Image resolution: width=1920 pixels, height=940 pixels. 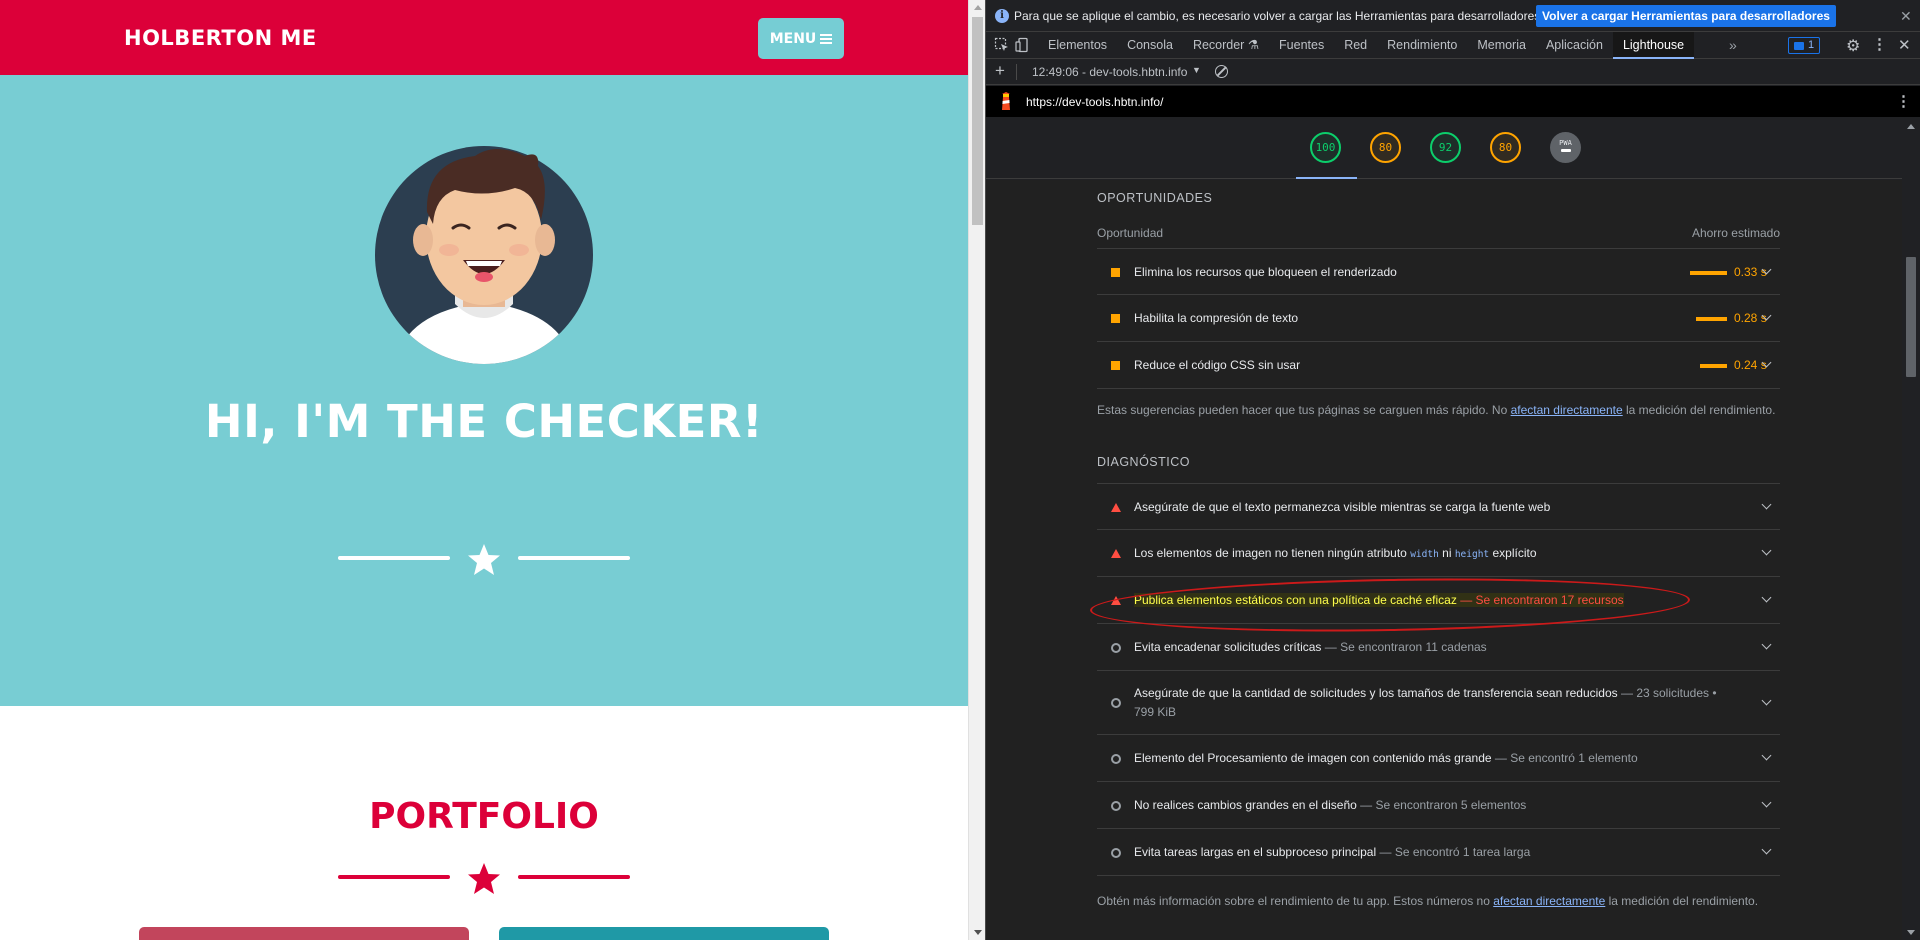 I want to click on info-icon: i, so click(x=1002, y=16).